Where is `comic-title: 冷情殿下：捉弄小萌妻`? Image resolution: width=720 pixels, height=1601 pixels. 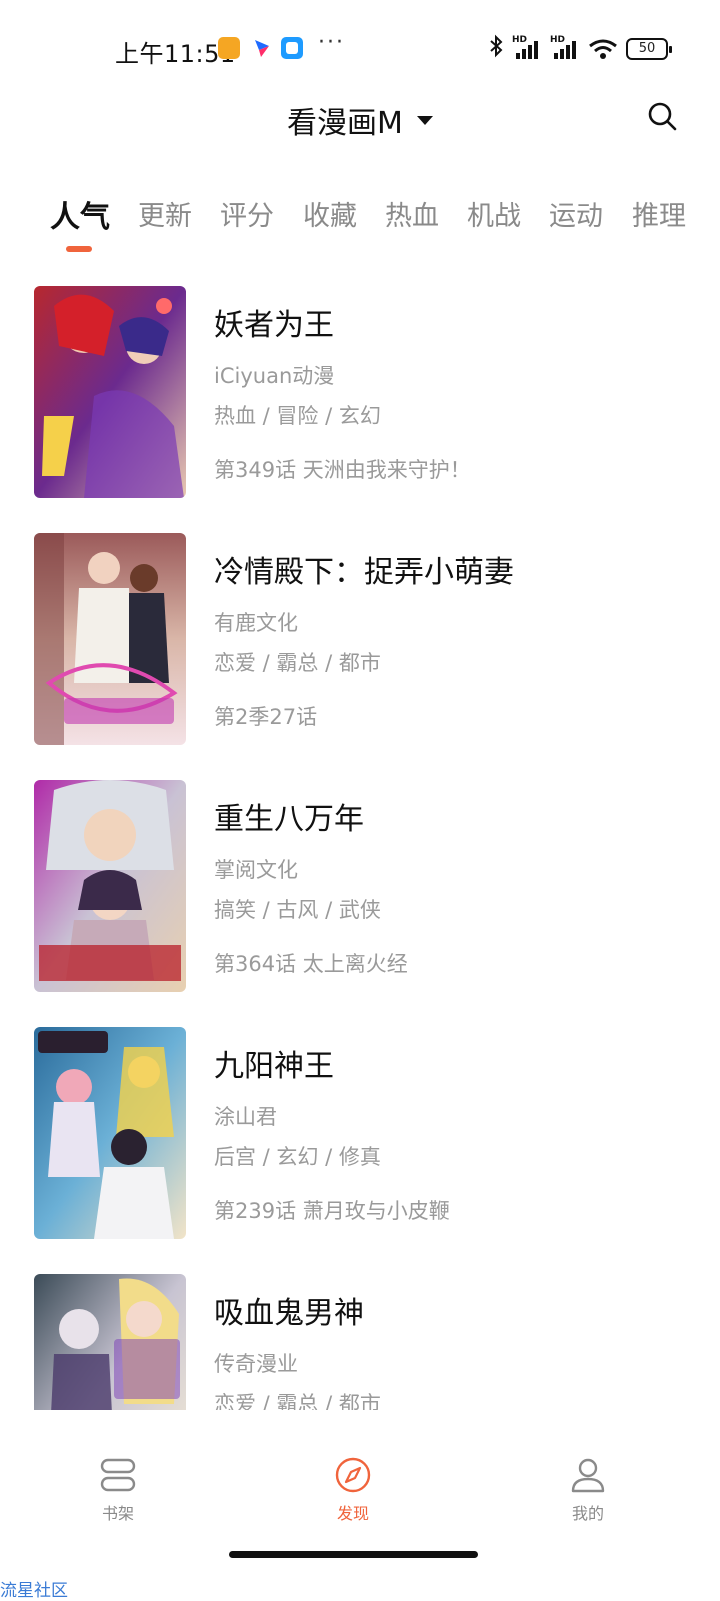
comic-title: 冷情殿下：捉弄小萌妻 is located at coordinates (364, 572).